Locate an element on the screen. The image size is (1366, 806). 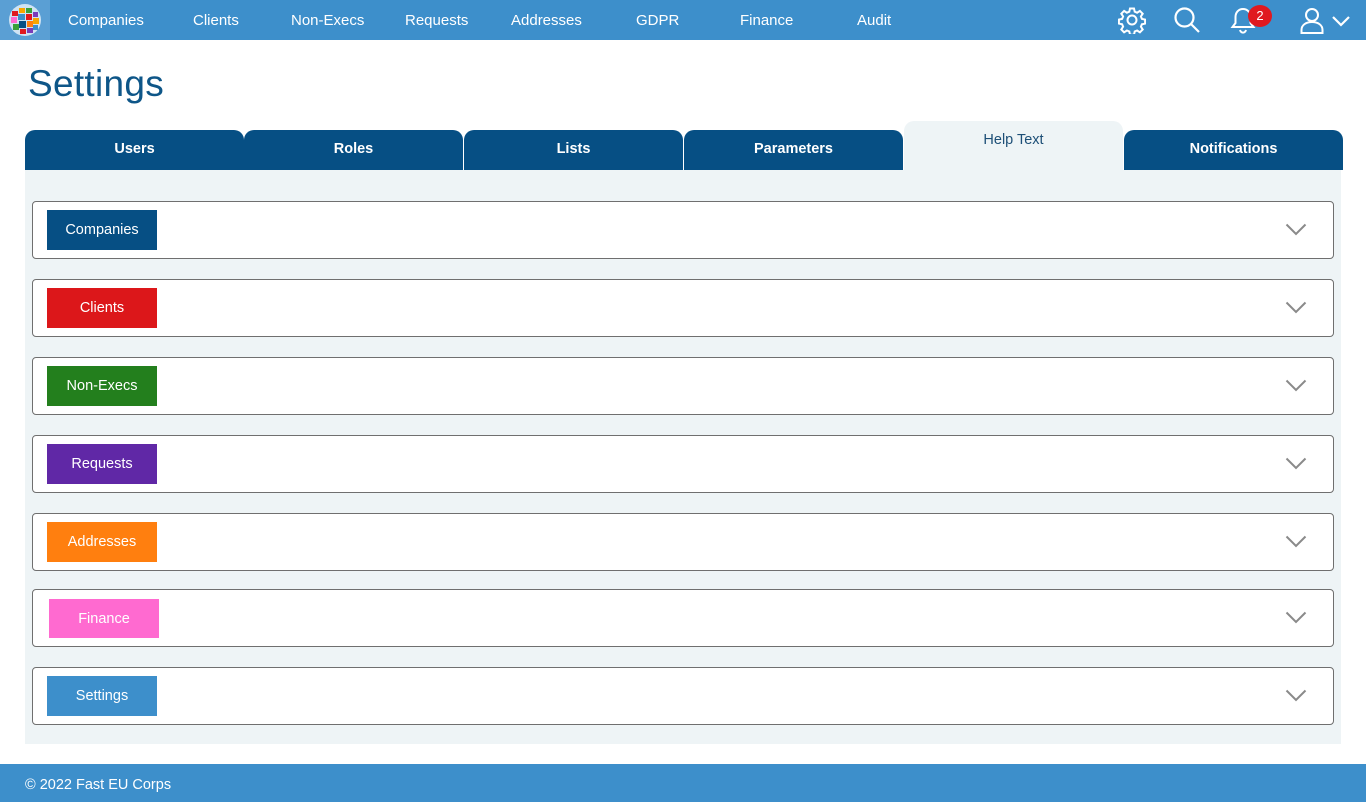
accordion-finance: Finance is located at coordinates (683, 618).